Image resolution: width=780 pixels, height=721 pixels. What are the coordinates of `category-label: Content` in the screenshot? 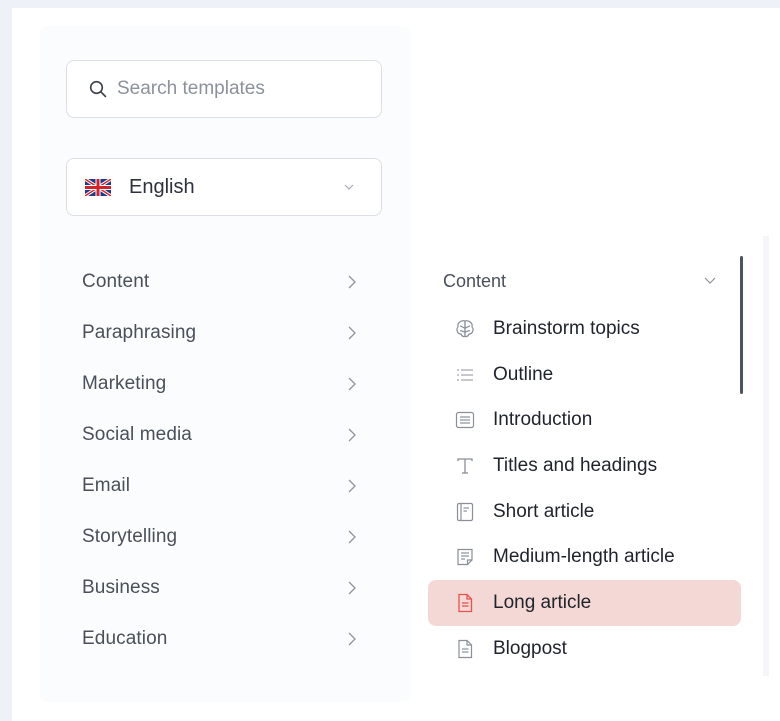 It's located at (116, 281).